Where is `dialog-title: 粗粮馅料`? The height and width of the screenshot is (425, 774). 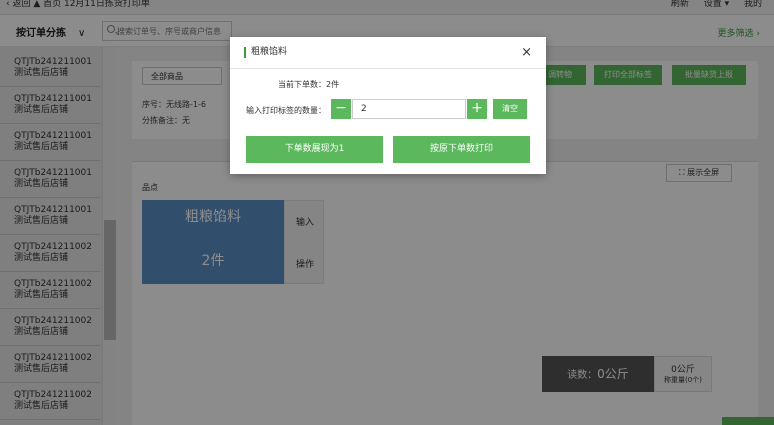 dialog-title: 粗粮馅料 is located at coordinates (265, 52).